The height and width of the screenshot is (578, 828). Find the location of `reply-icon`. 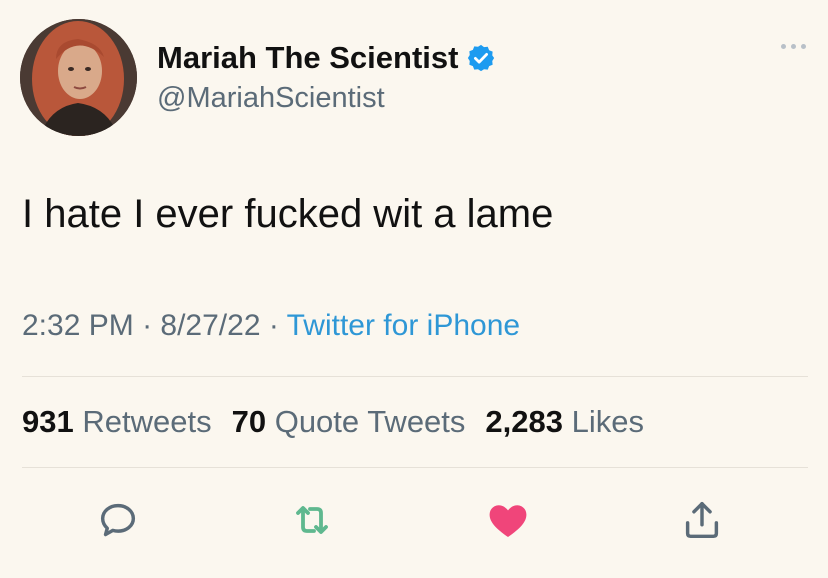

reply-icon is located at coordinates (118, 520).